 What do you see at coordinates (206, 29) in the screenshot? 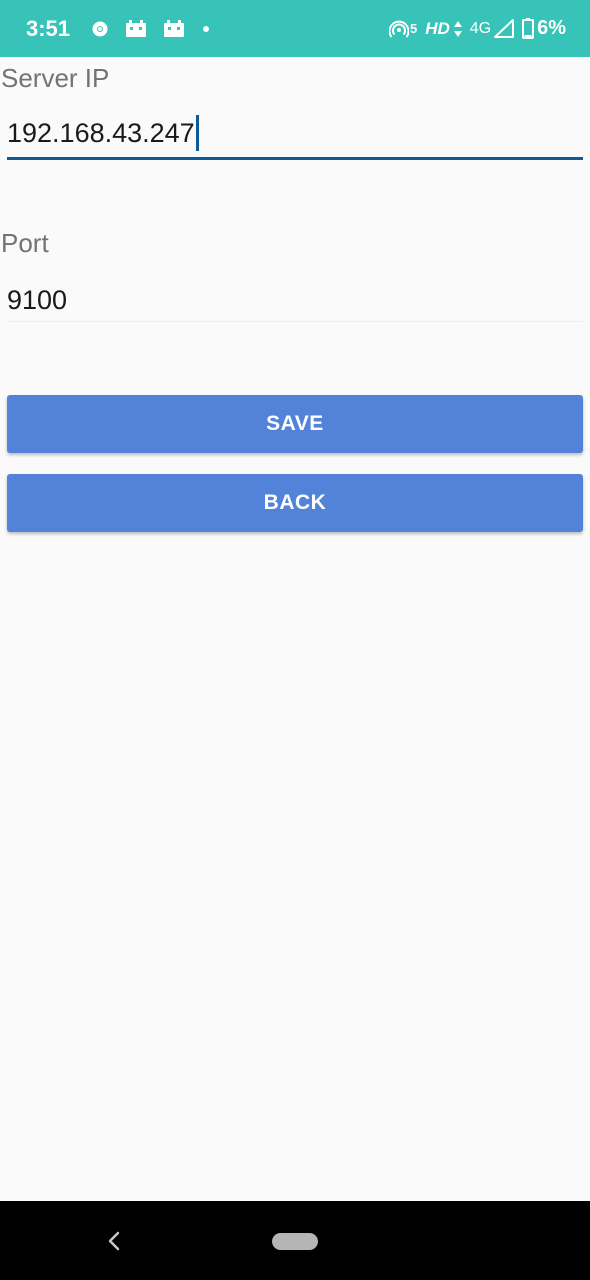
I see `dot-icon` at bounding box center [206, 29].